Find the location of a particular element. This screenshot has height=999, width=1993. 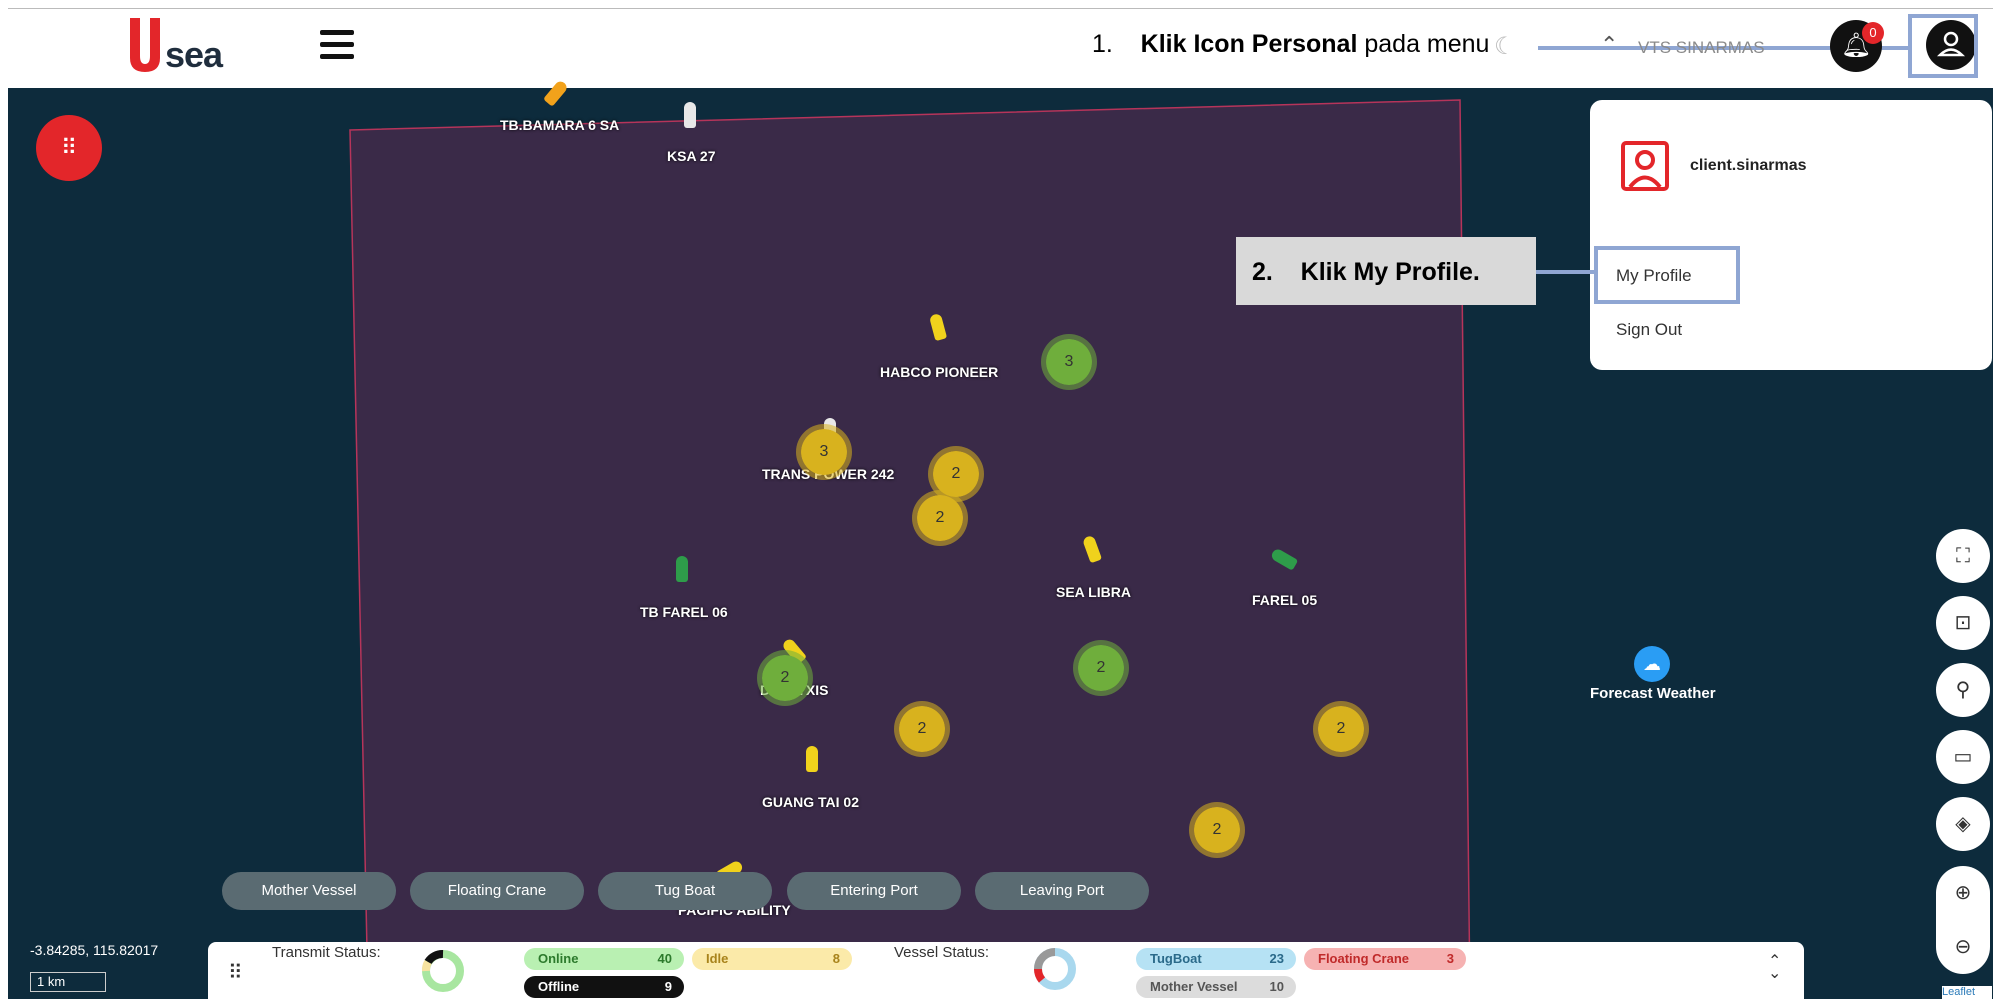

tugboat-badge: TugBoat 23 is located at coordinates (1216, 959).